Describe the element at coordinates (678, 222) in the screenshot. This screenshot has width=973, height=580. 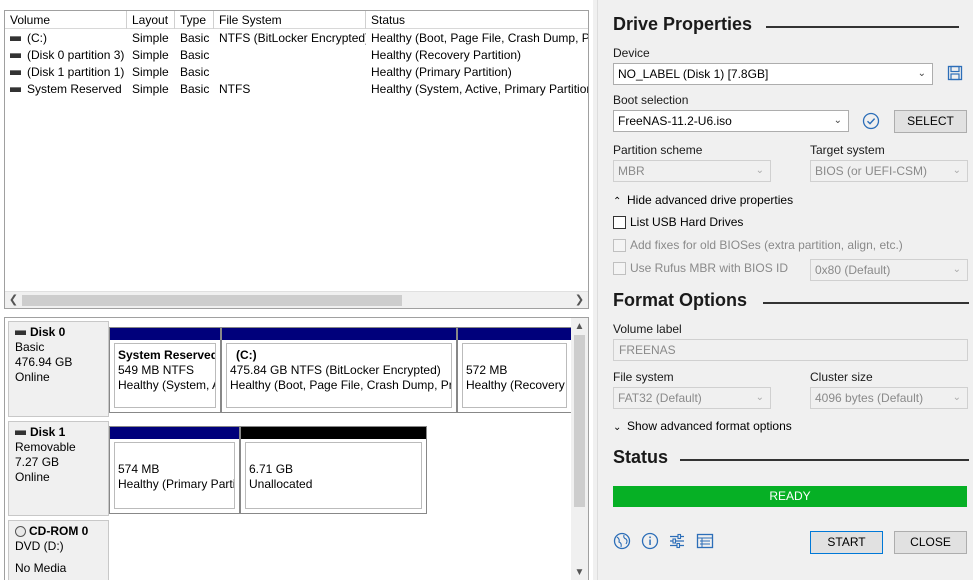
I see `list-usb-checkbox: List USB Hard Drives` at that location.